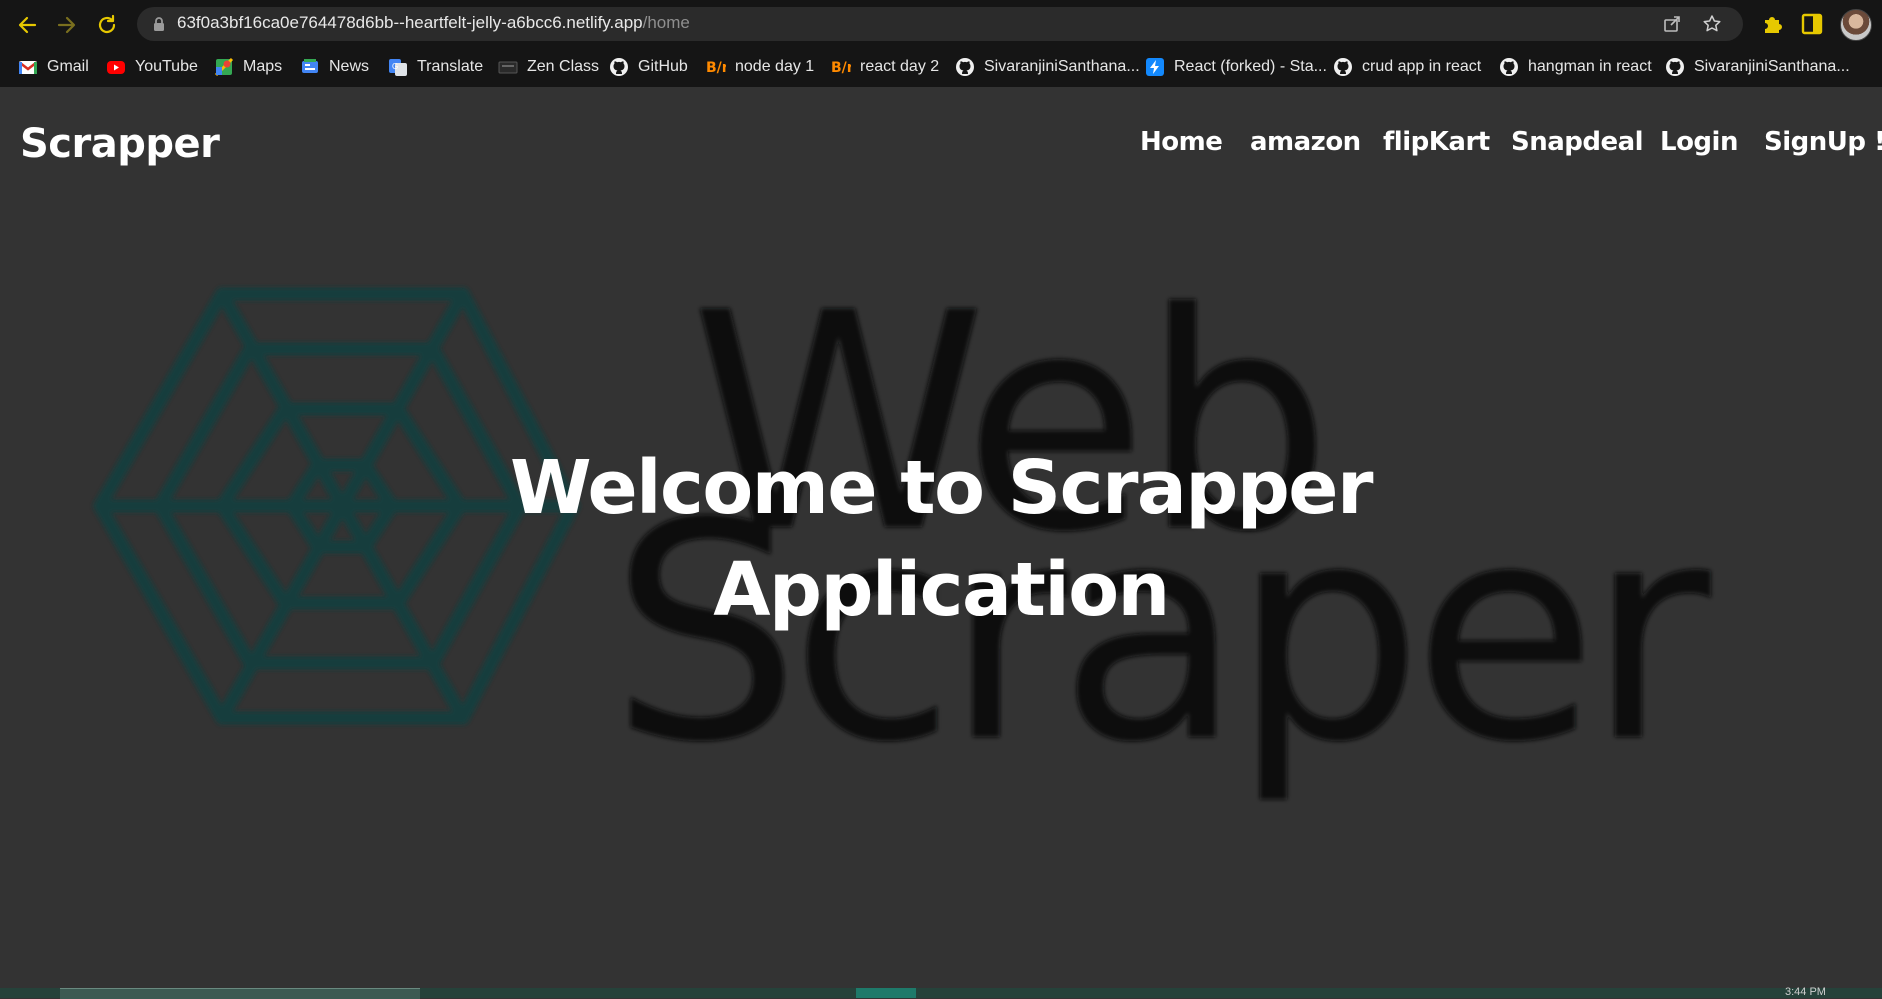  I want to click on bookmark-hangman: hangman in react, so click(1575, 67).